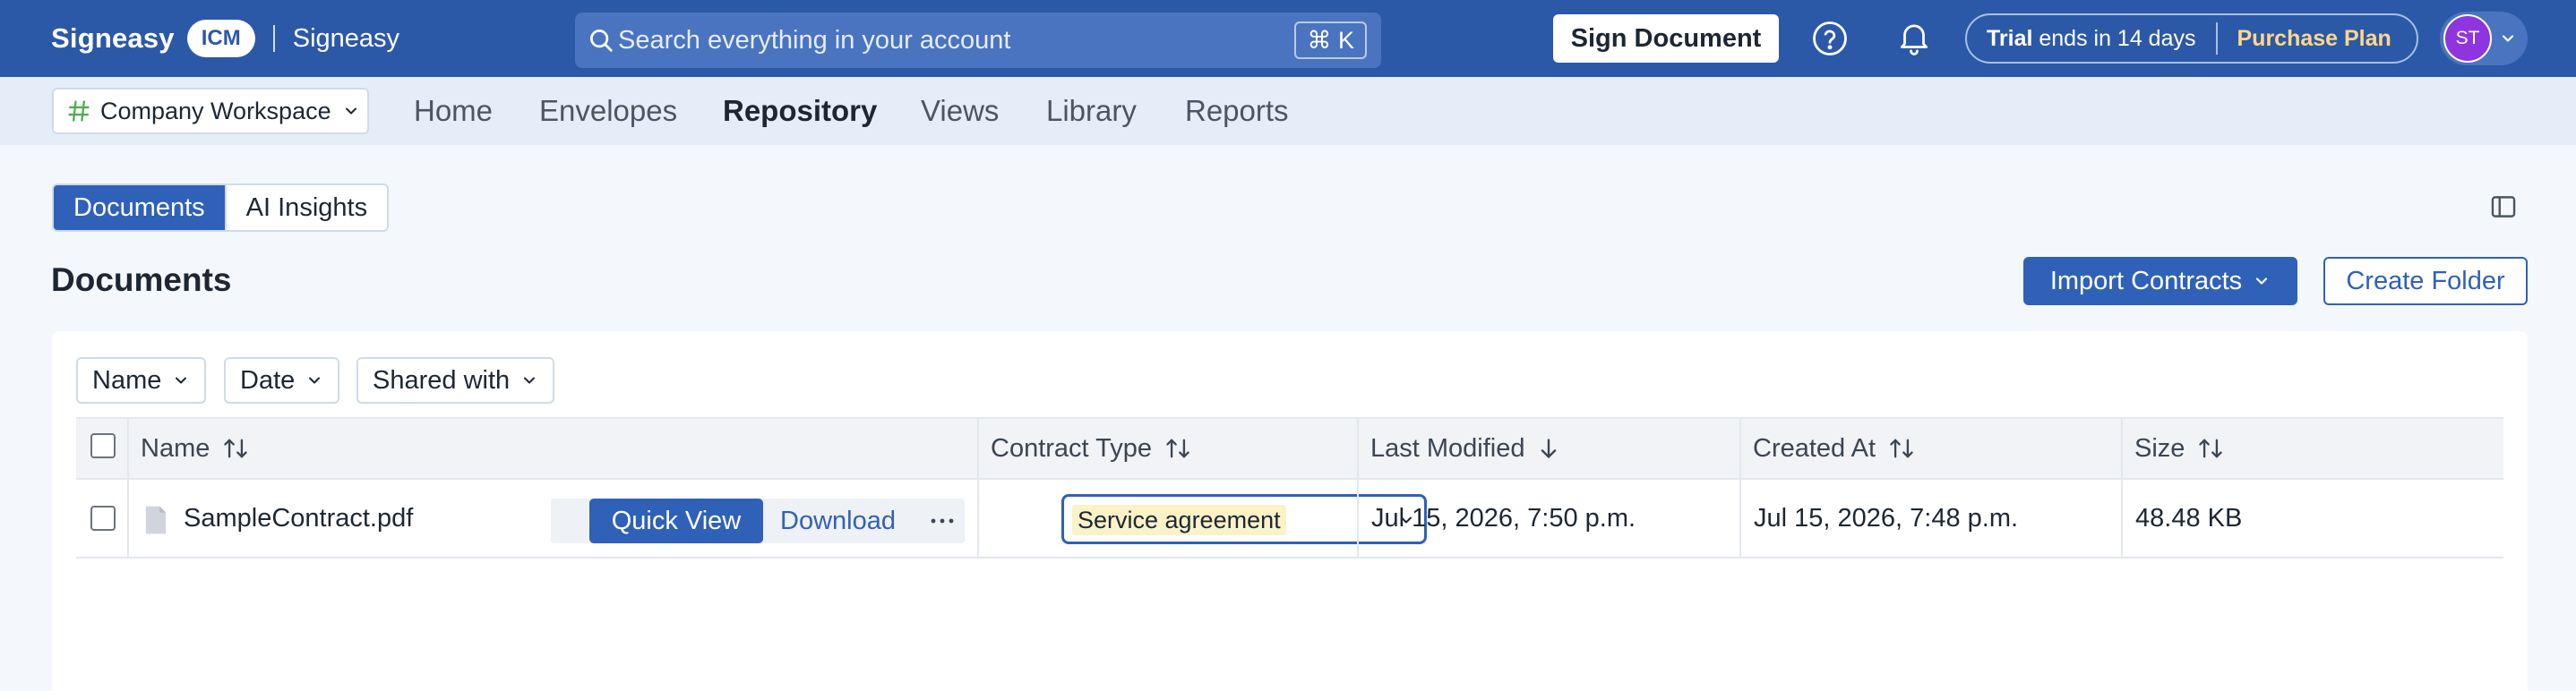 This screenshot has width=2576, height=691. Describe the element at coordinates (1830, 38) in the screenshot. I see `help-icon` at that location.